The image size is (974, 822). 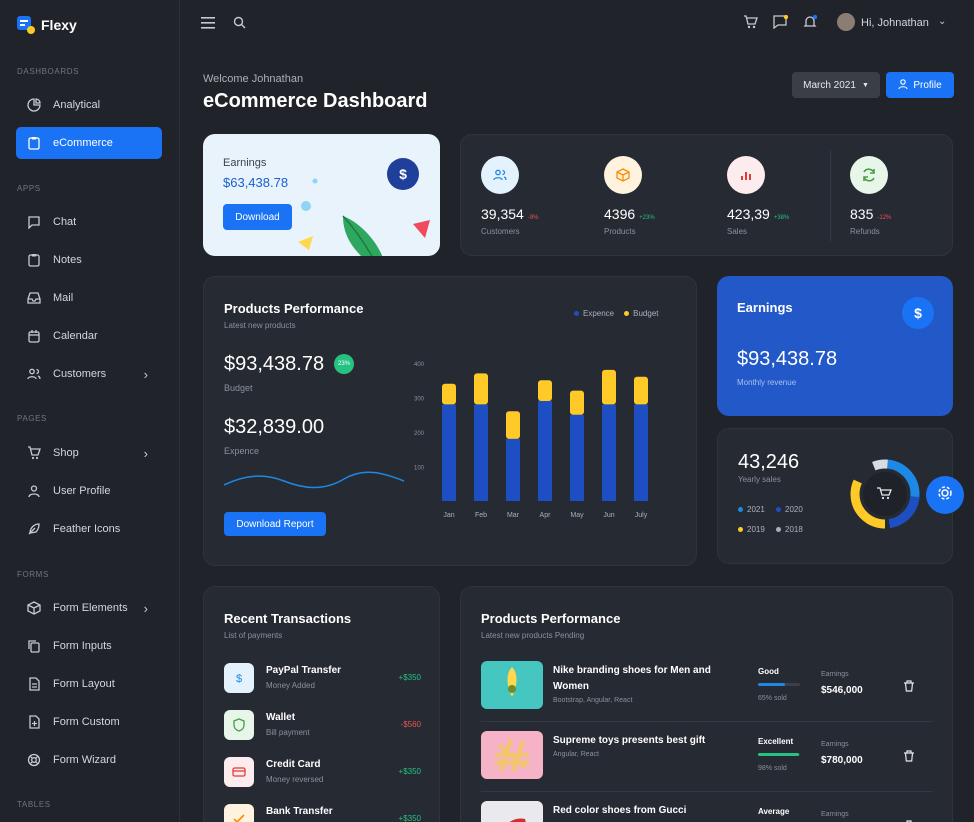 I want to click on cart-icon, so click(x=750, y=24).